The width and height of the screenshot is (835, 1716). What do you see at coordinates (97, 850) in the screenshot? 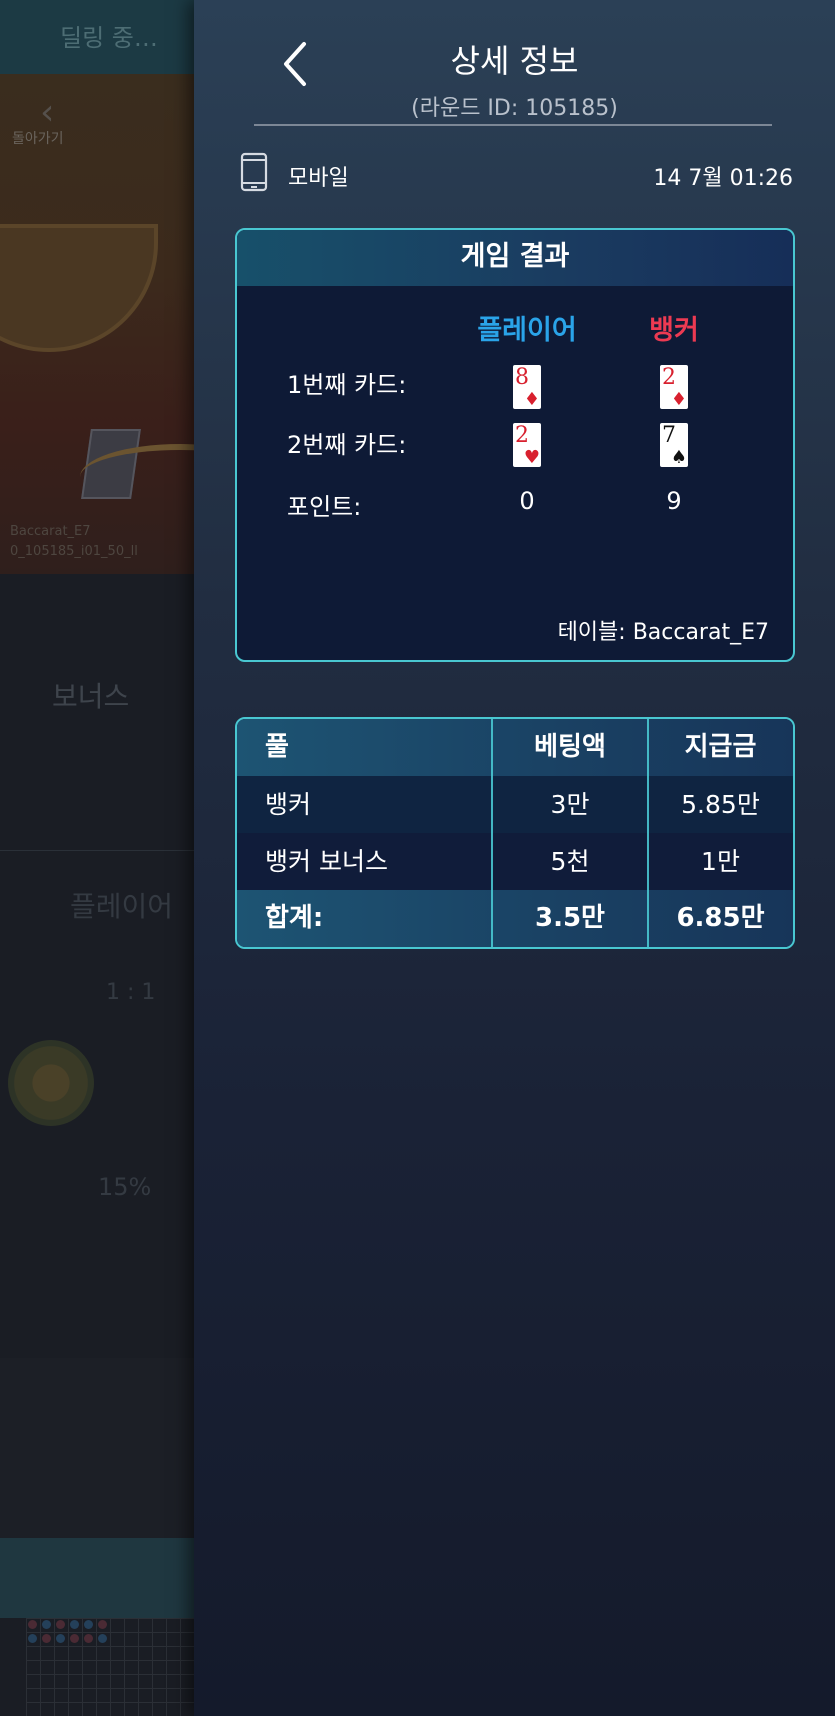
I see `background-divider` at bounding box center [97, 850].